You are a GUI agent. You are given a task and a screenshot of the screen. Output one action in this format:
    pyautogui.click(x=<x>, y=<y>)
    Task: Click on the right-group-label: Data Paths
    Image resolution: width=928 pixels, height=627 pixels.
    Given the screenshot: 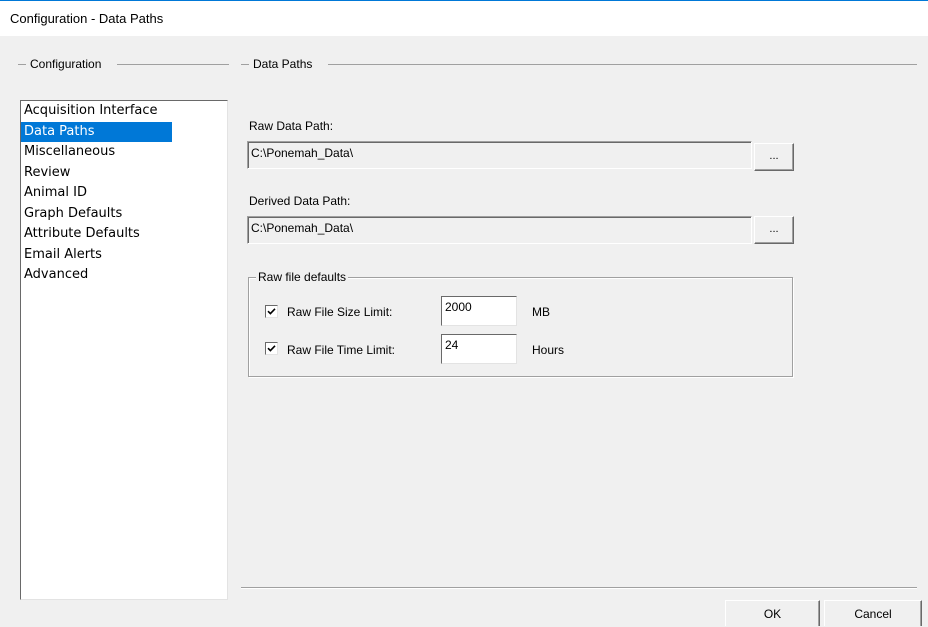 What is the action you would take?
    pyautogui.click(x=283, y=64)
    